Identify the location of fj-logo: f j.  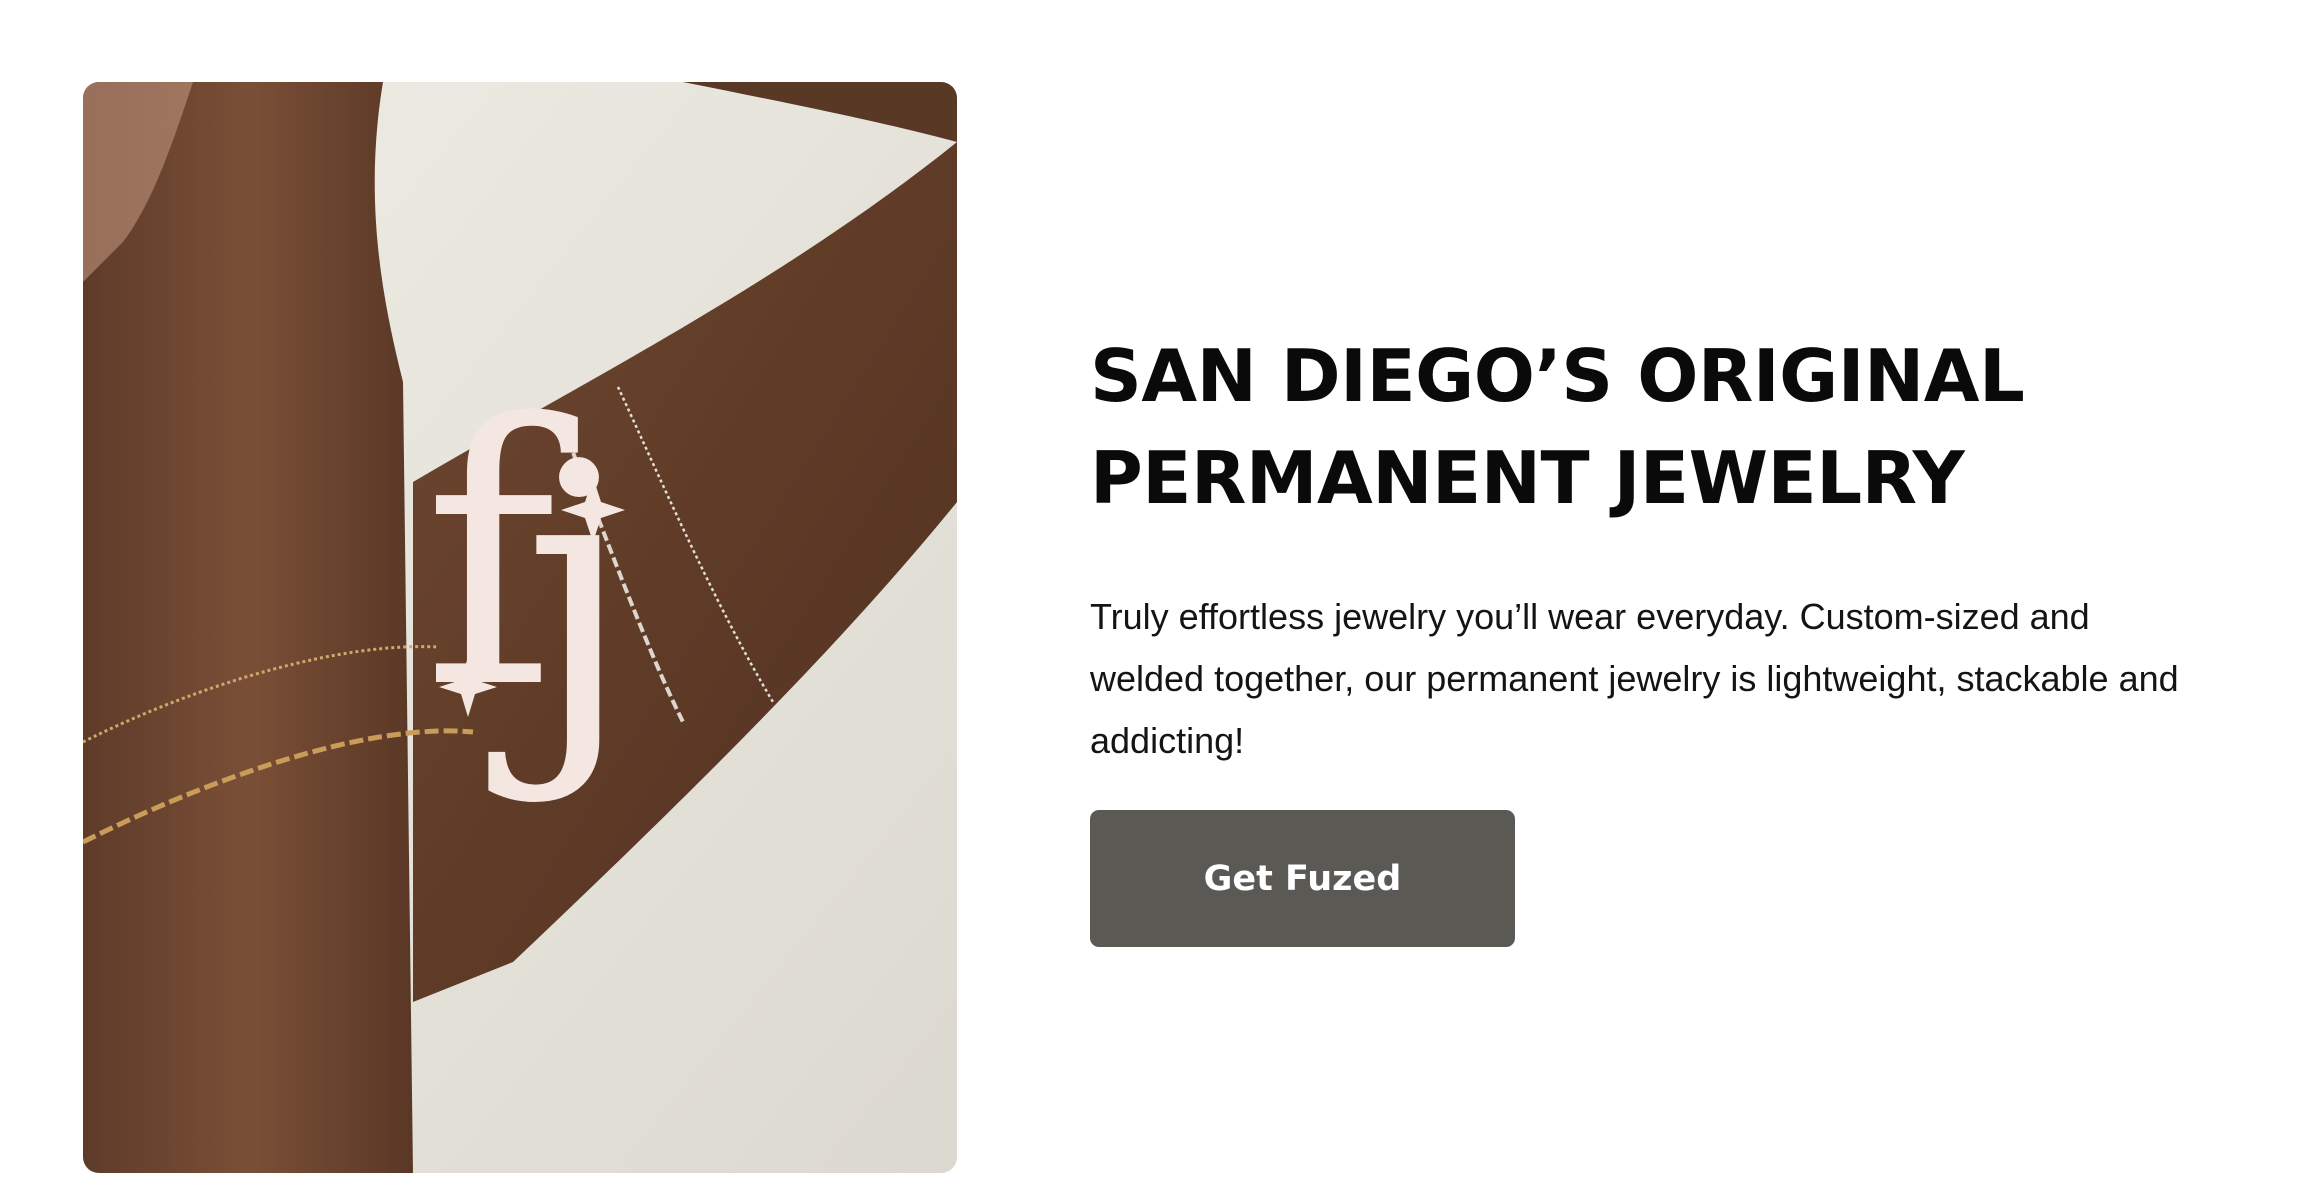
(529, 577).